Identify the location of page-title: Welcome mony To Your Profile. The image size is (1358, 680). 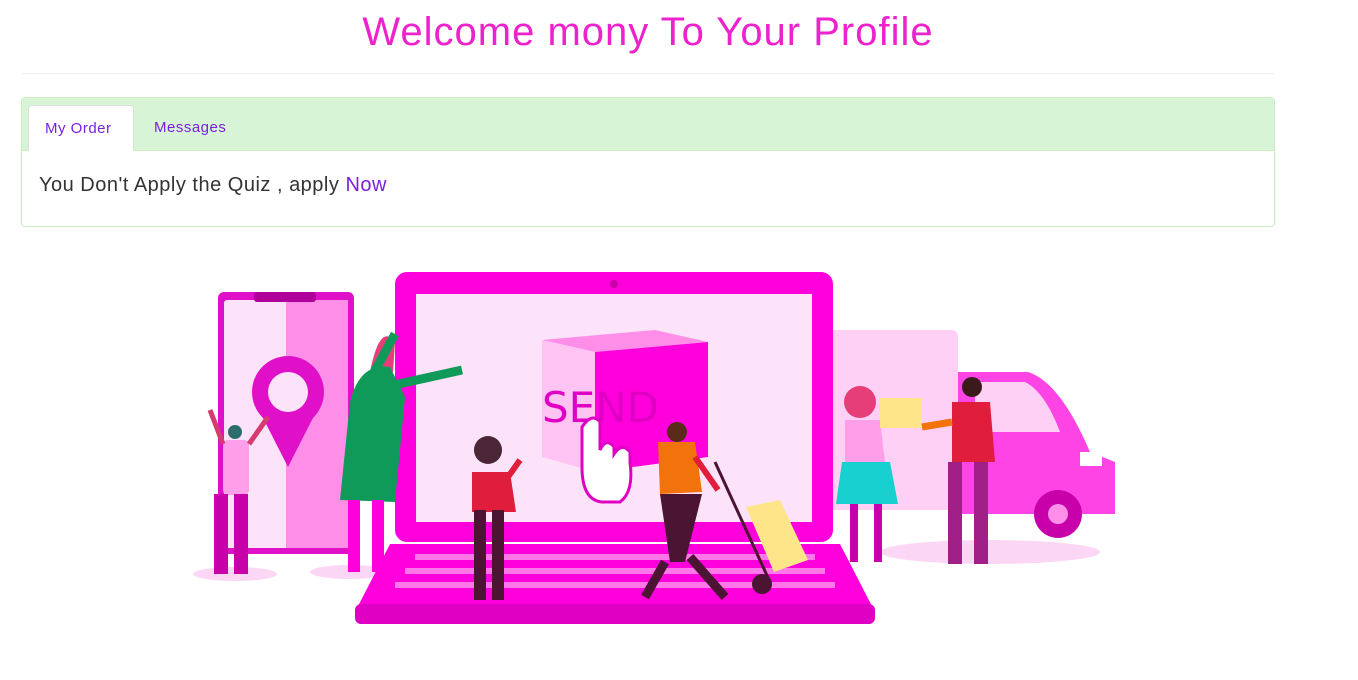
(648, 32).